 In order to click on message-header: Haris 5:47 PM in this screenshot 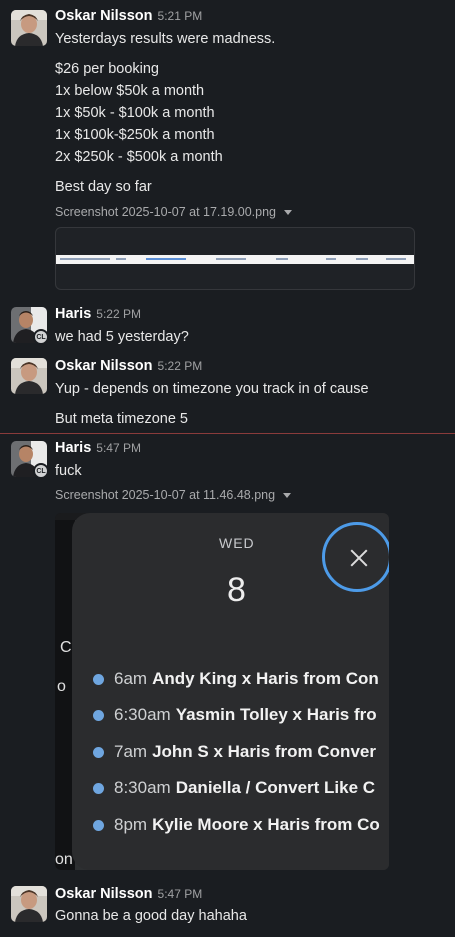, I will do `click(98, 448)`.